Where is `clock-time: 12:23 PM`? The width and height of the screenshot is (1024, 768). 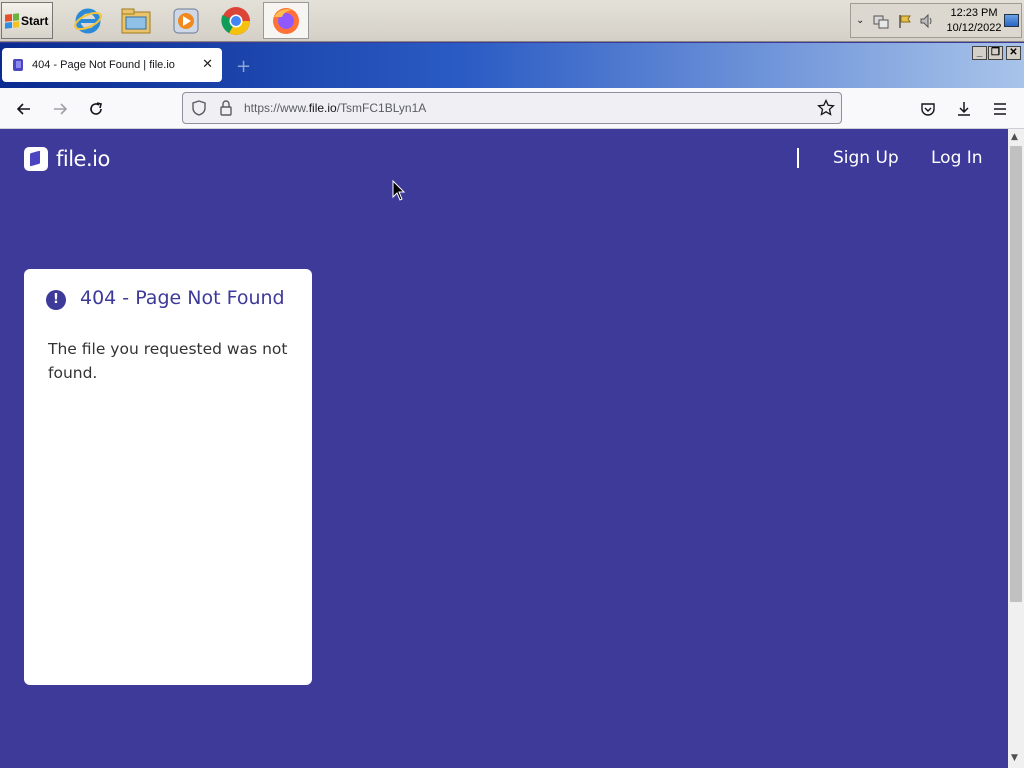 clock-time: 12:23 PM is located at coordinates (974, 13).